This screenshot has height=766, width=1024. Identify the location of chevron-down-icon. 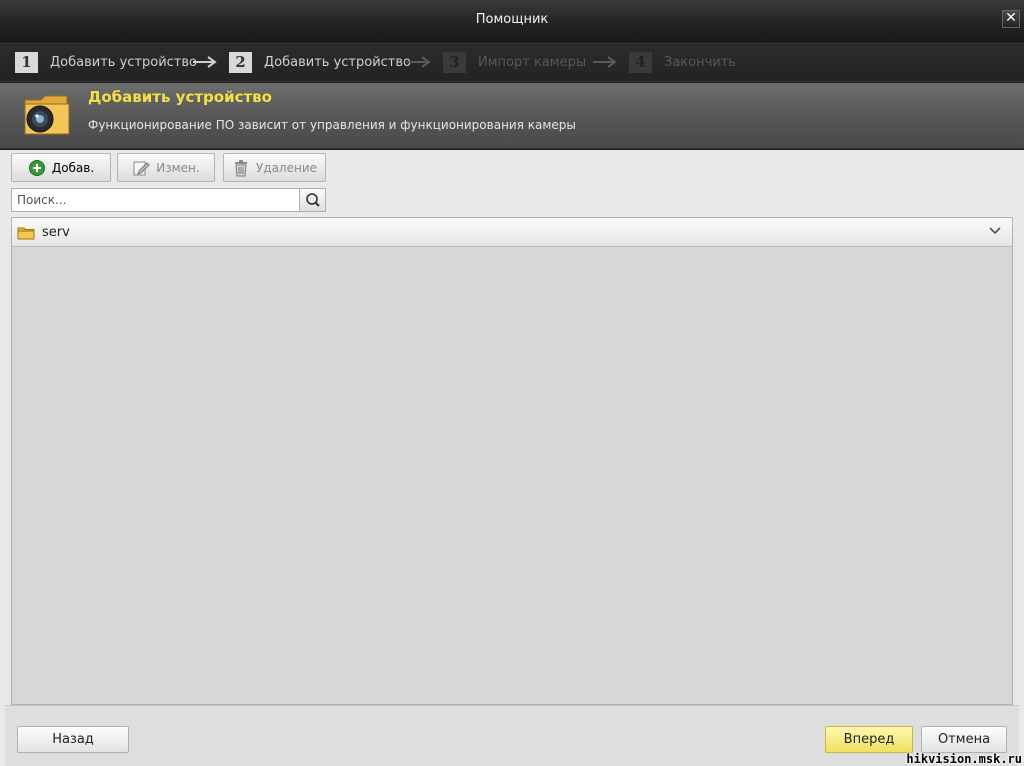
(995, 231).